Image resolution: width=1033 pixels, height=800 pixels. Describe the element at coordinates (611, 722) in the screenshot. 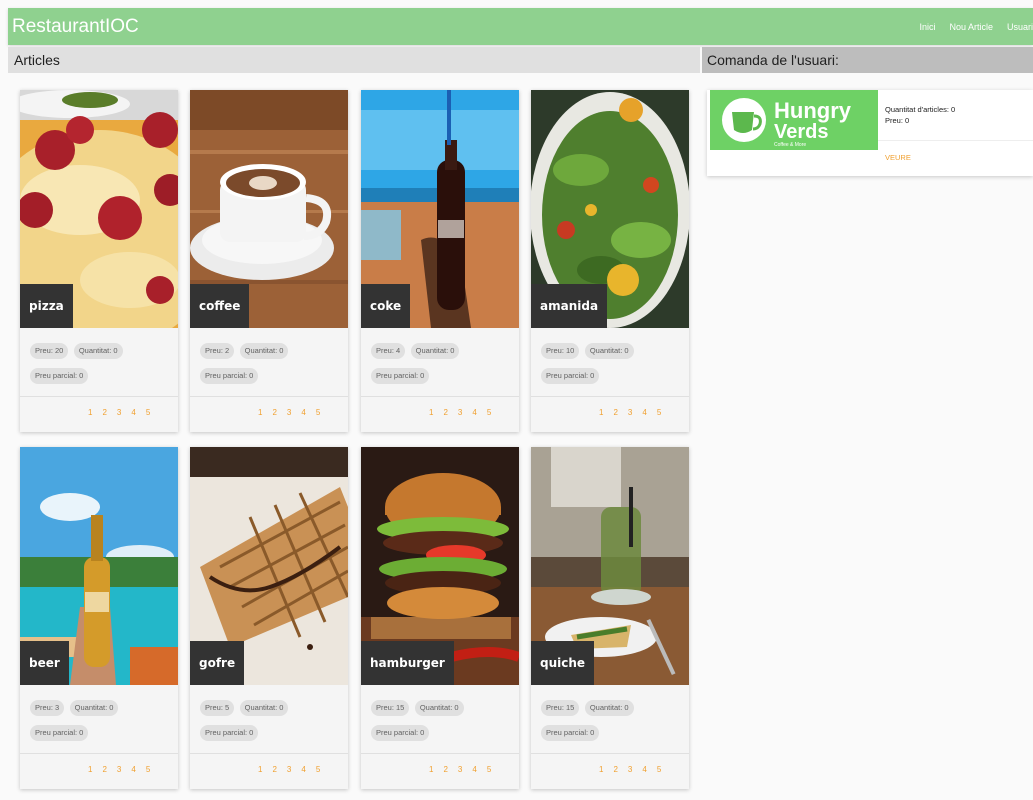

I see `article-chips: Preu: 15 Quantitat: 0 Preu parcial: 0` at that location.